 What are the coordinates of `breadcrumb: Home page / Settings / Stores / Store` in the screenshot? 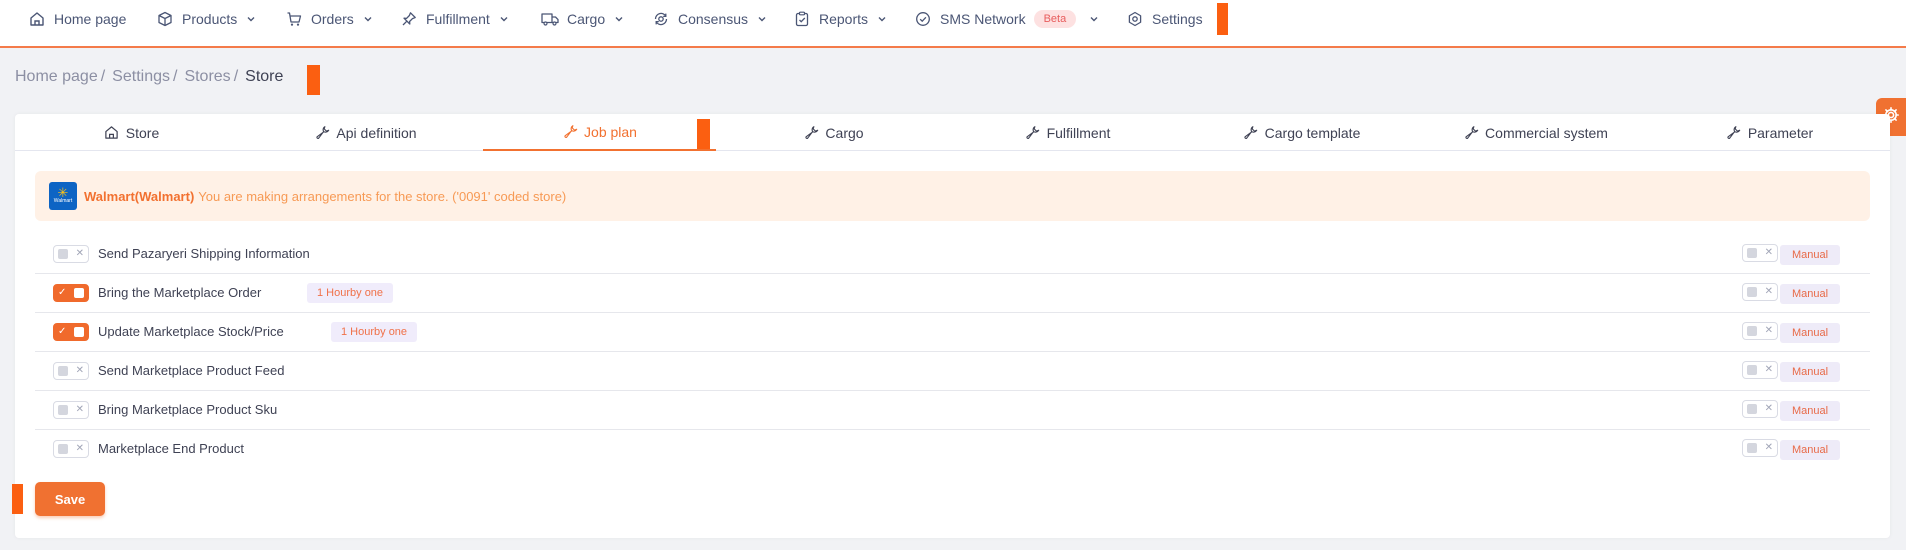 It's located at (149, 77).